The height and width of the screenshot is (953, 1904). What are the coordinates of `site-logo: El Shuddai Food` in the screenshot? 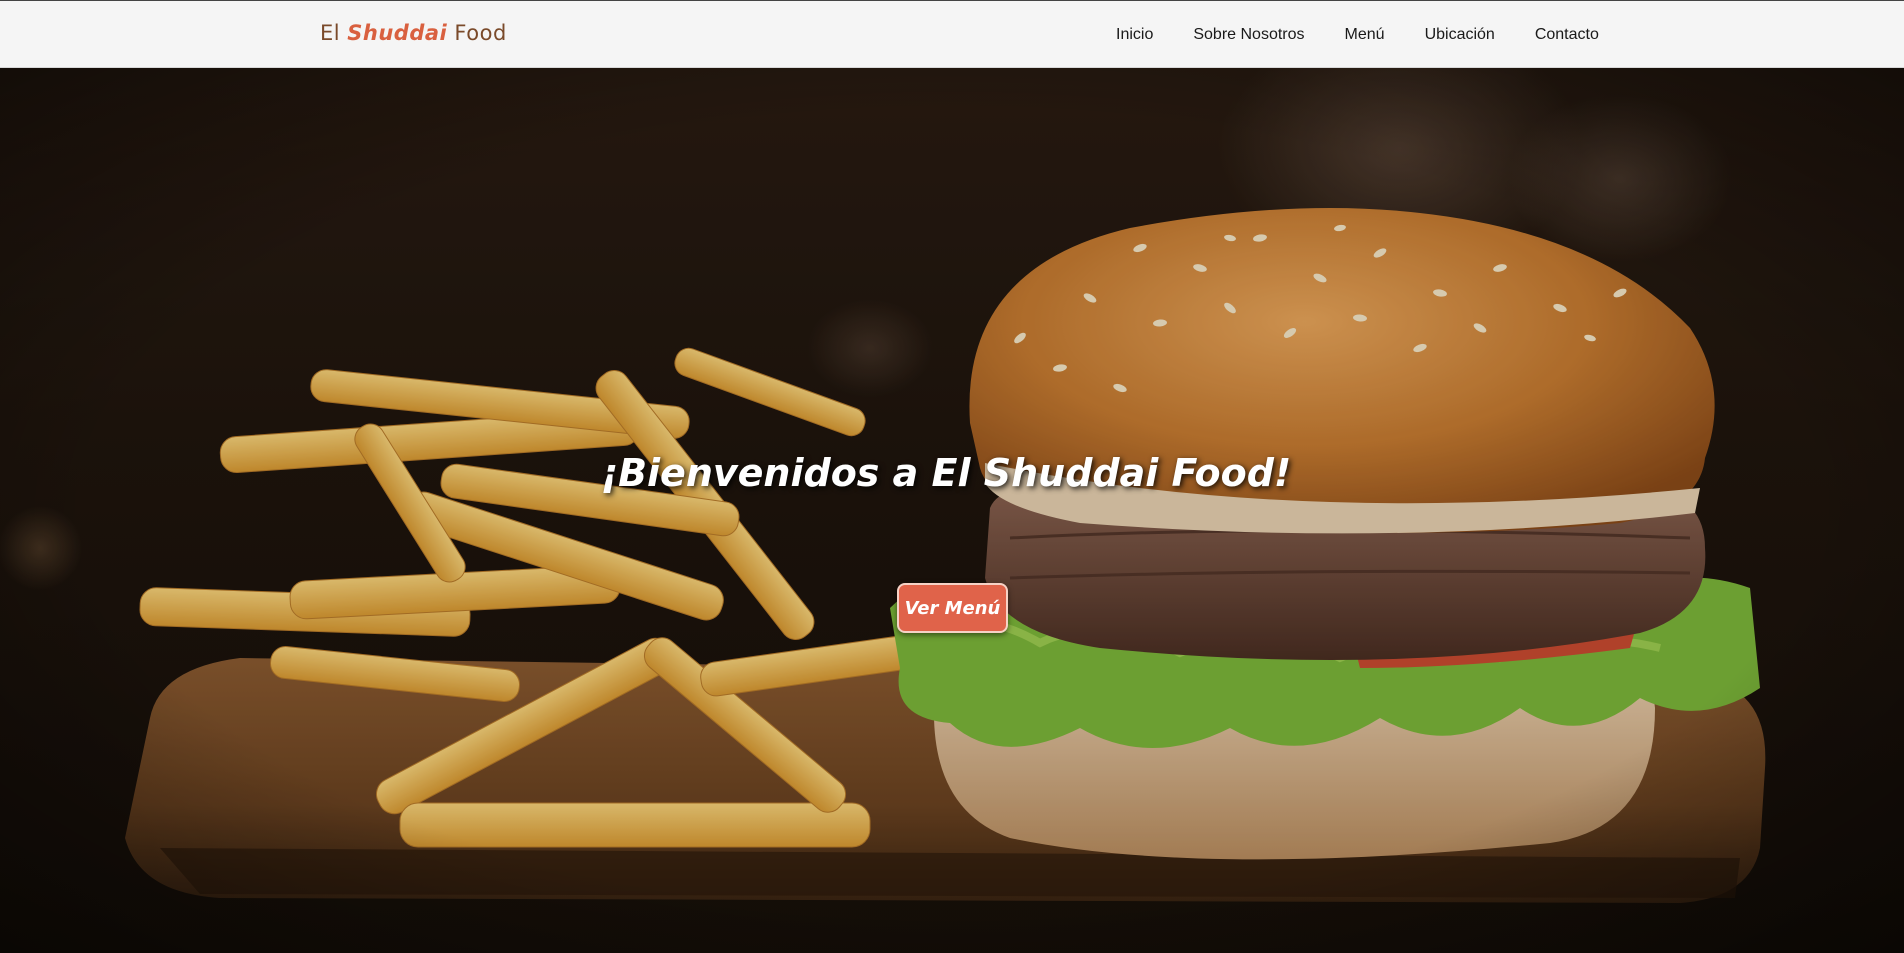 It's located at (413, 33).